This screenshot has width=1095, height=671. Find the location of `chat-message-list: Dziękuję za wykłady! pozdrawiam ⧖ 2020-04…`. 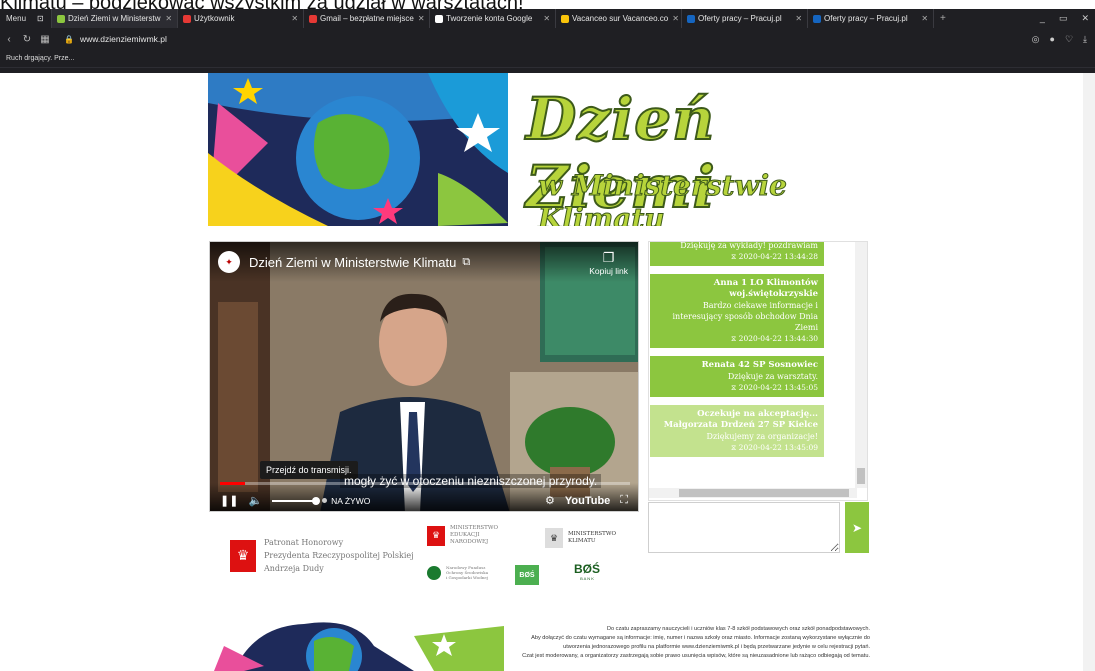

chat-message-list: Dziękuję za wykłady! pozdrawiam ⧖ 2020-04… is located at coordinates (753, 364).